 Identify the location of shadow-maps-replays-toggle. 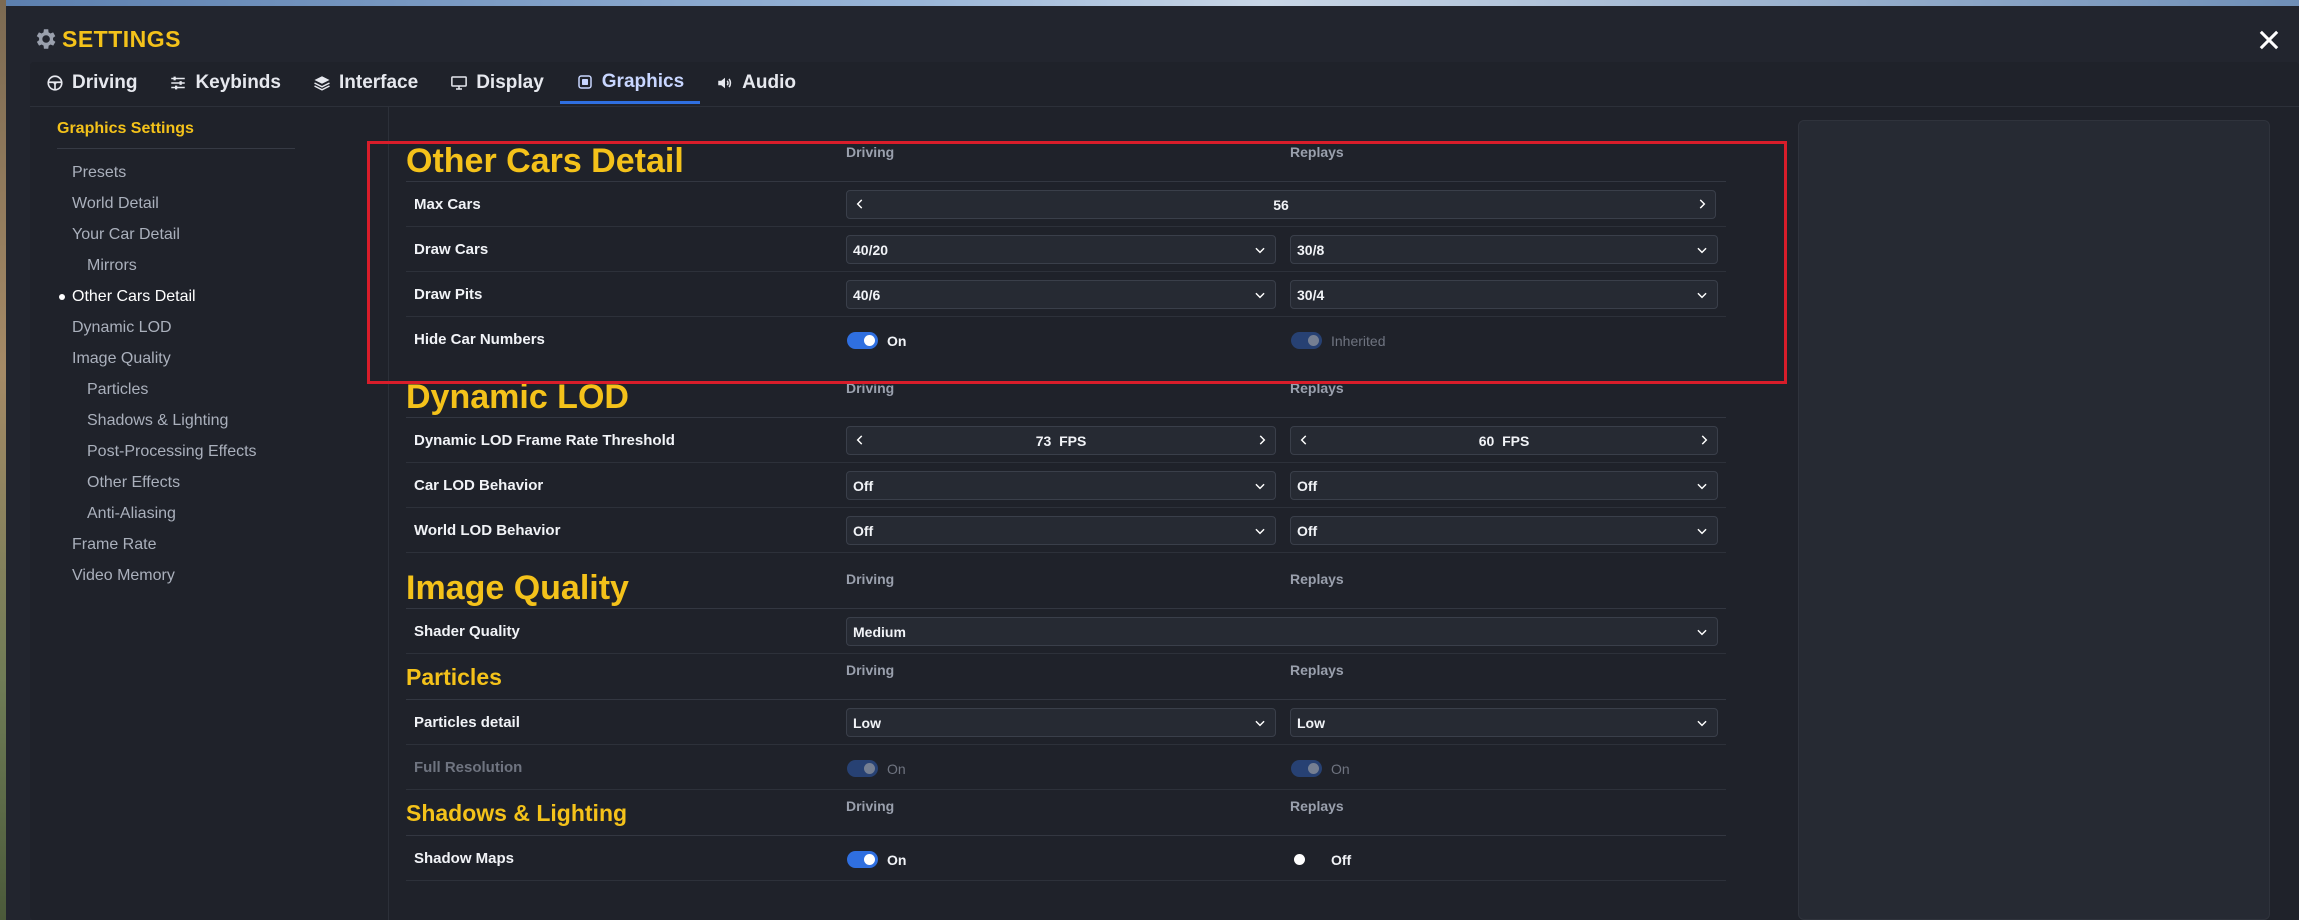
(1306, 859).